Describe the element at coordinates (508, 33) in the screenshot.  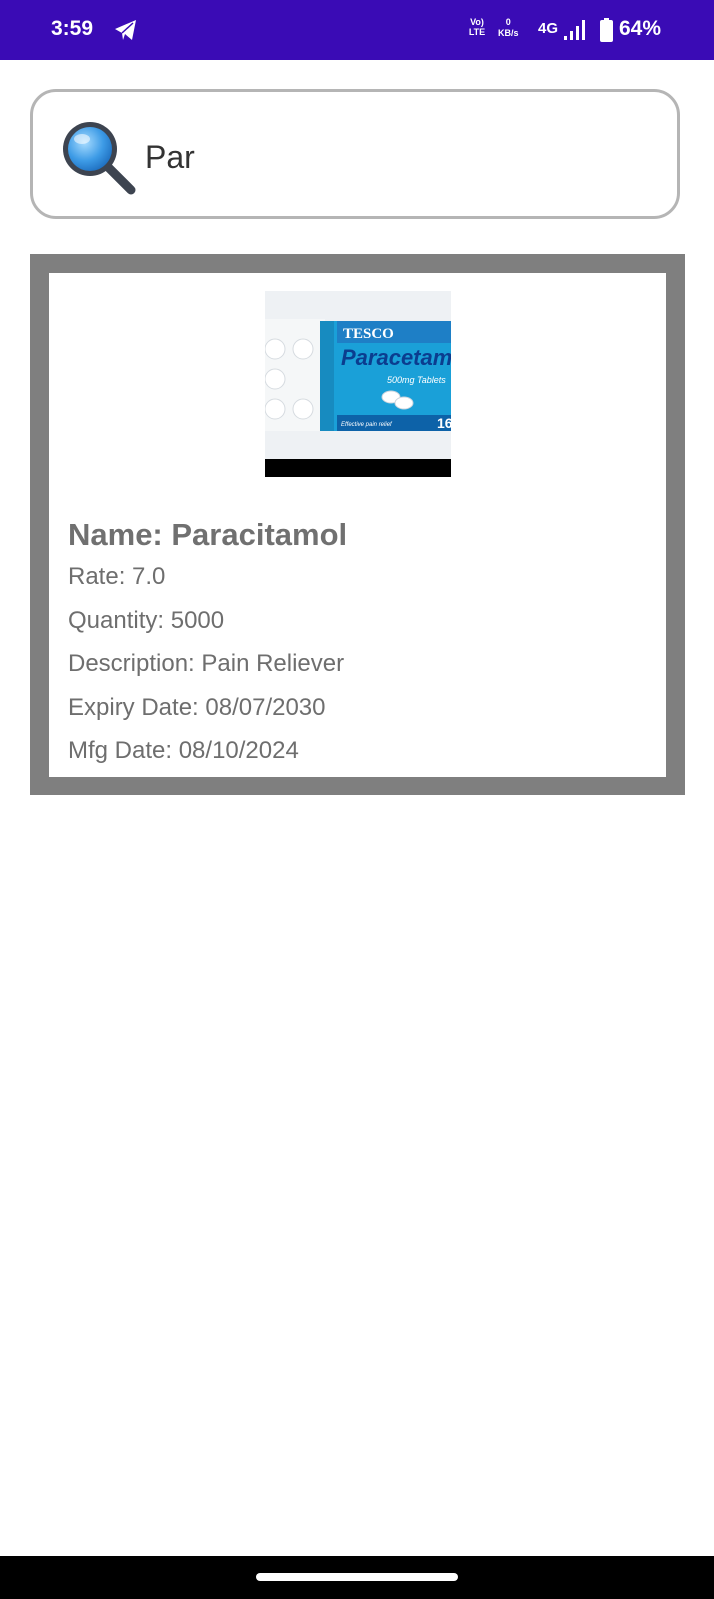
I see `network-speed-unit: KB/s` at that location.